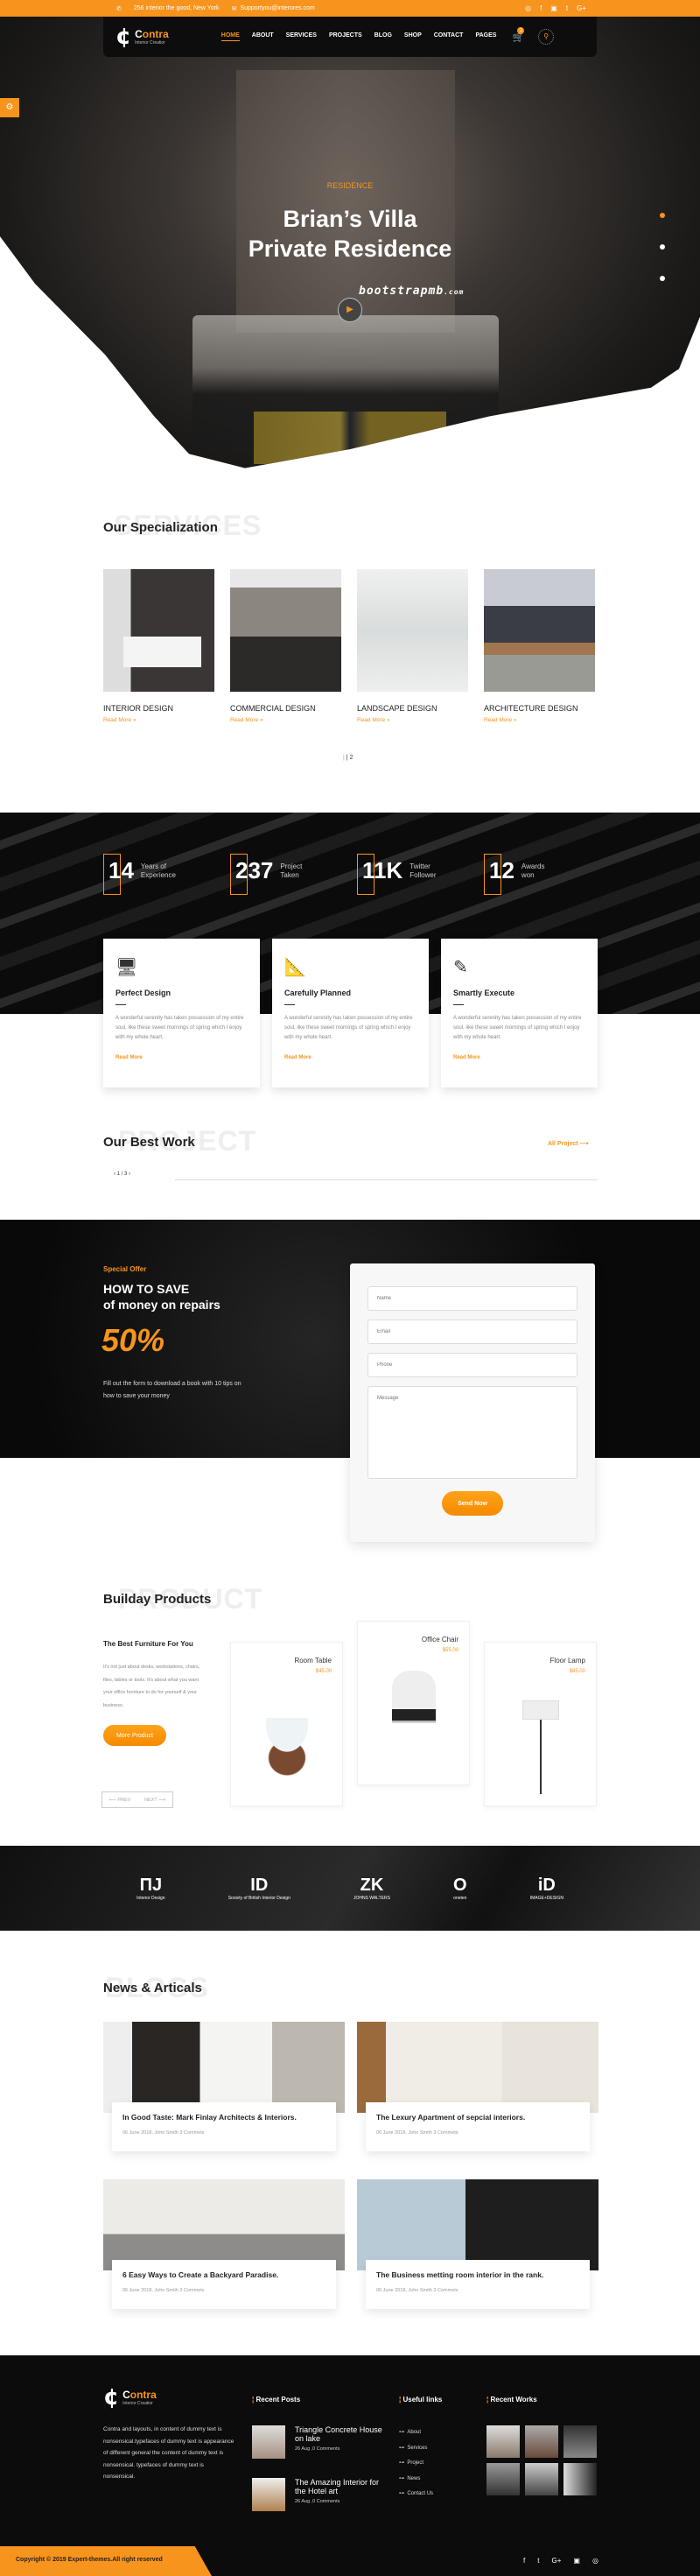 This screenshot has height=2576, width=700. What do you see at coordinates (259, 1888) in the screenshot?
I see `partner-logo: ID Society of British Interior Design` at bounding box center [259, 1888].